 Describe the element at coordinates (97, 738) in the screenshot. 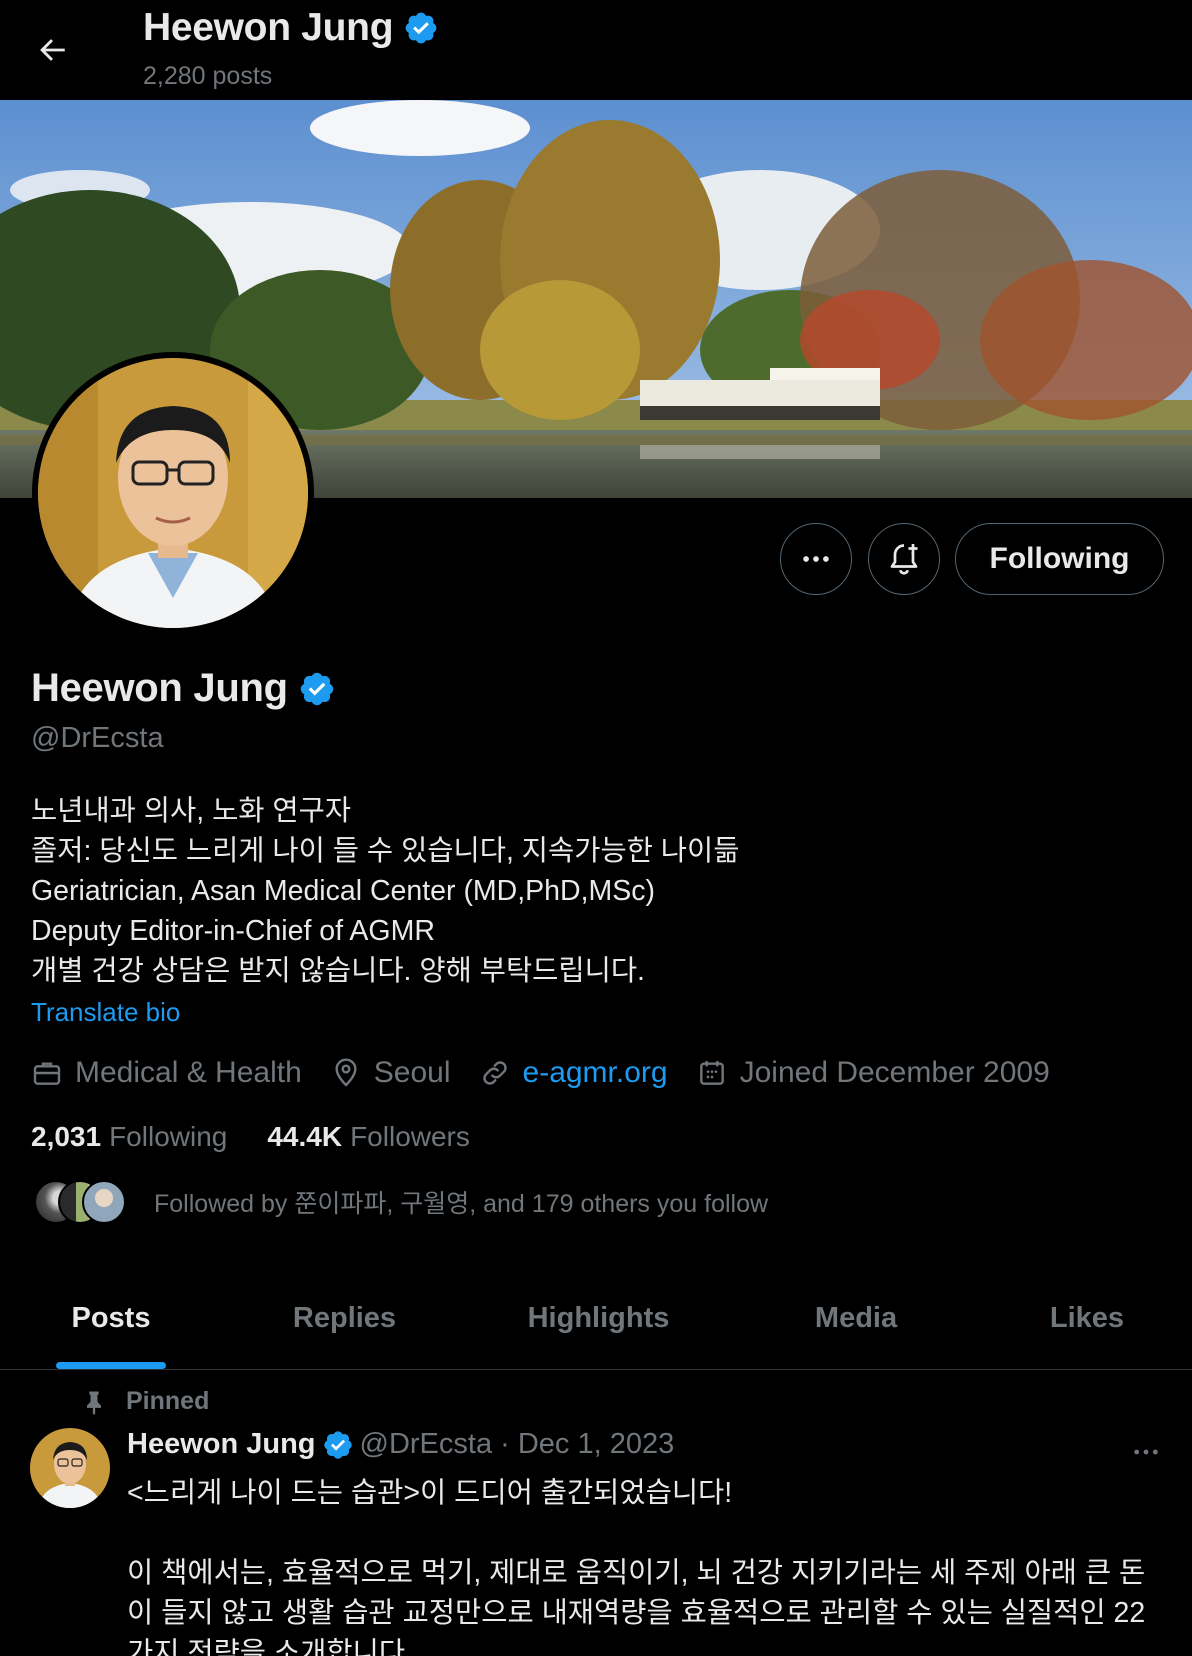

I see `profile-handle: @DrEcsta` at that location.